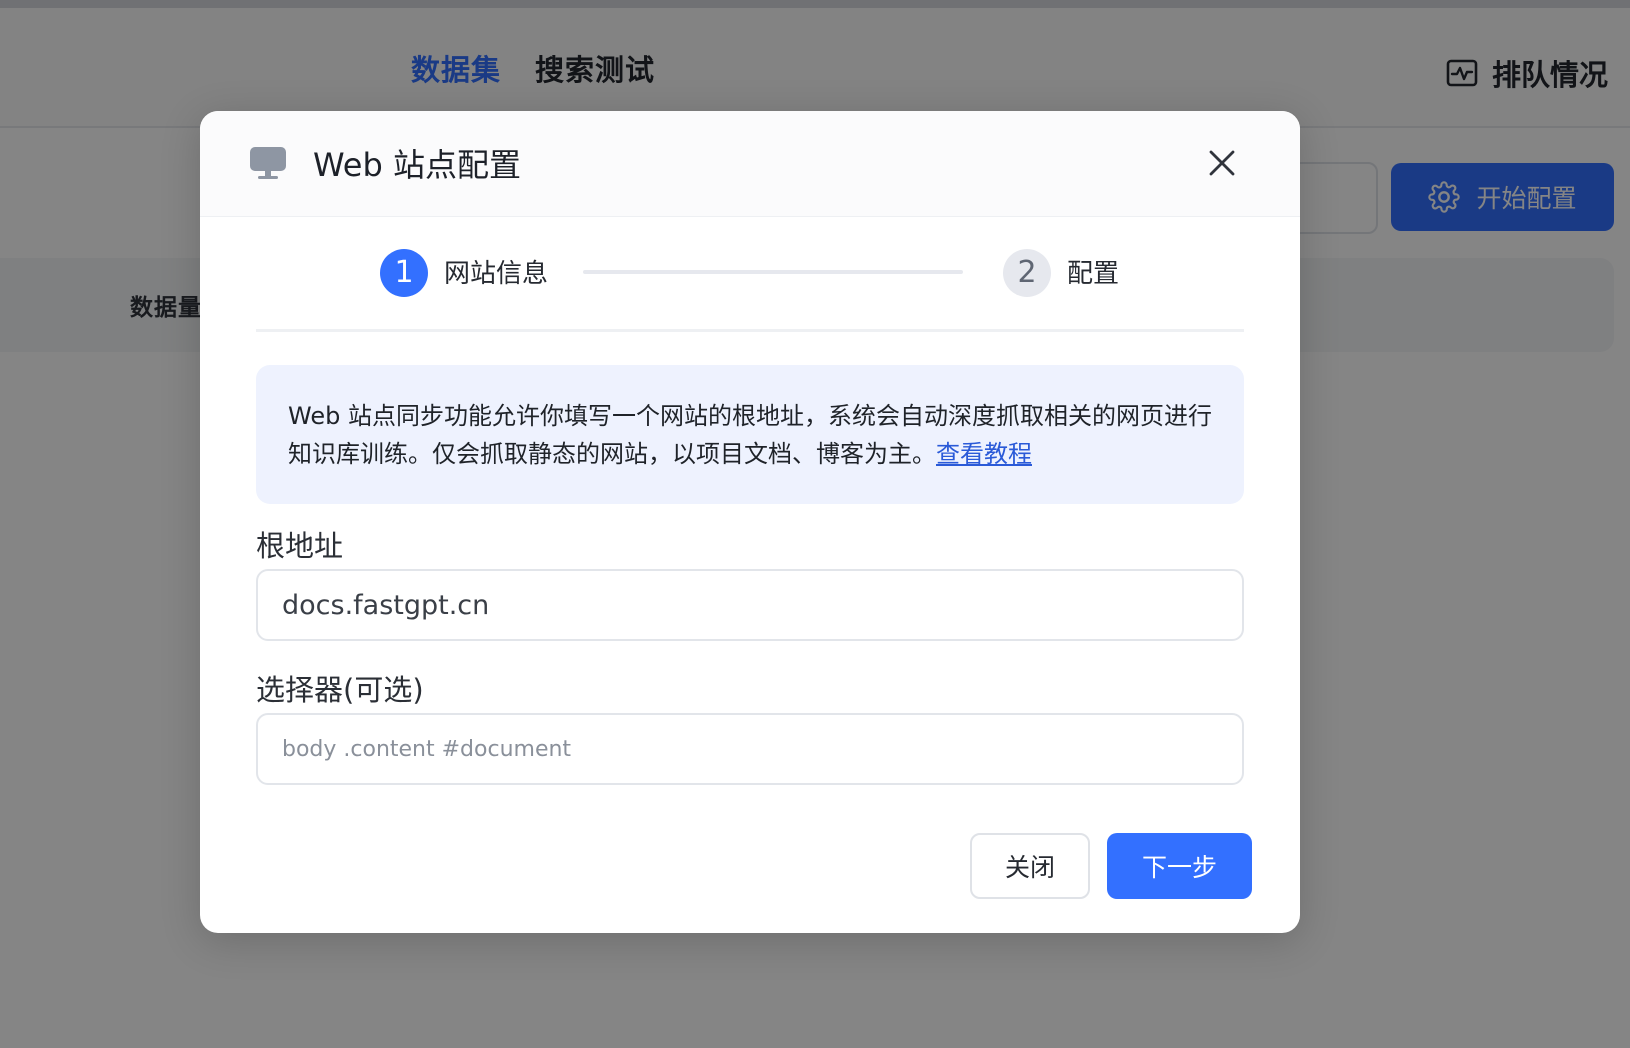 The height and width of the screenshot is (1048, 1630). I want to click on next-step-button: 下一步, so click(1179, 866).